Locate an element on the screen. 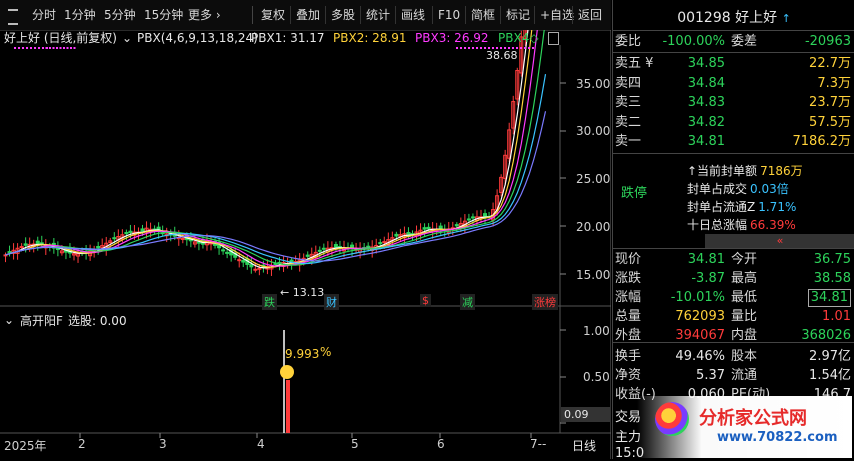 Image resolution: width=854 pixels, height=461 pixels. toolbar-button-5: F10 is located at coordinates (449, 15).